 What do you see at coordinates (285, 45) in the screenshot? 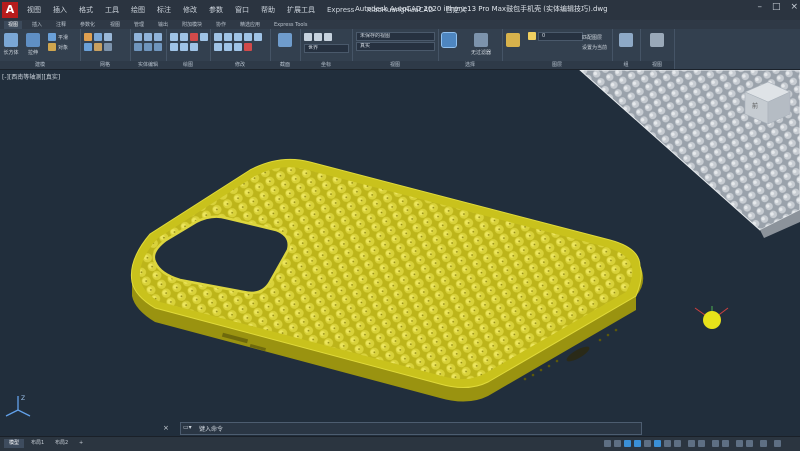
I see `section-plane-button` at bounding box center [285, 45].